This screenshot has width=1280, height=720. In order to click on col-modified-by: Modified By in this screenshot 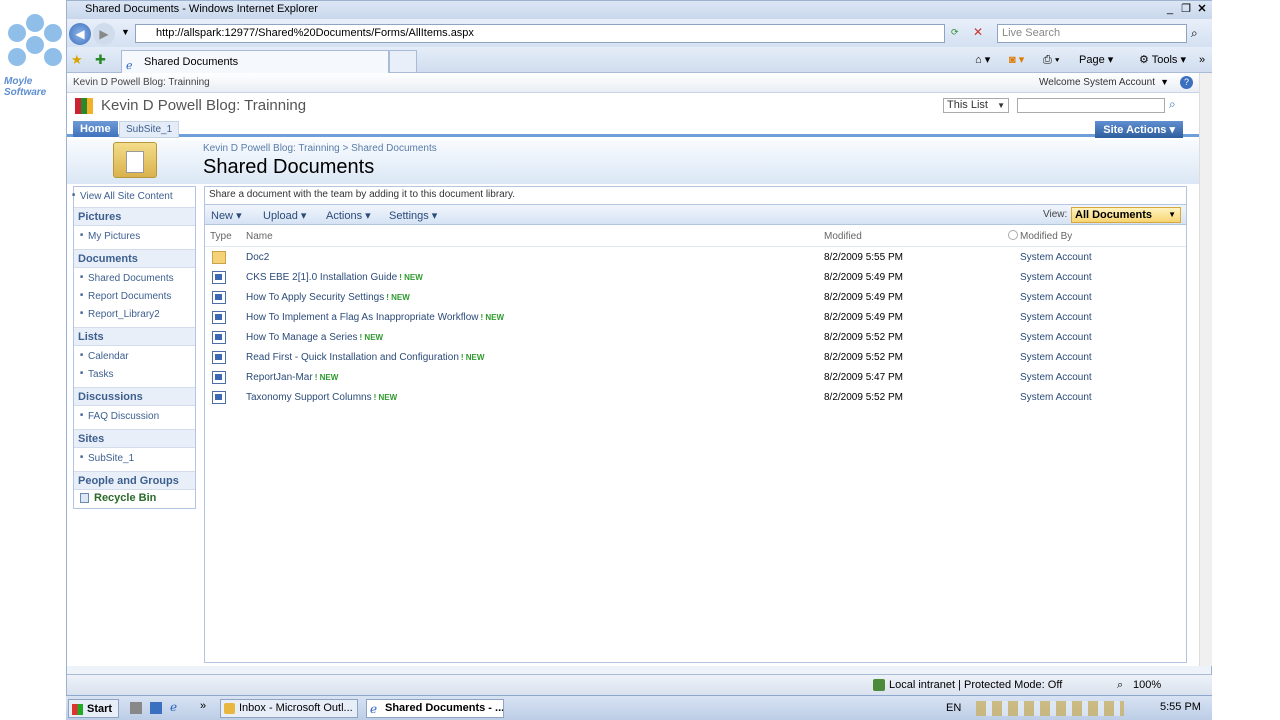, I will do `click(1046, 236)`.